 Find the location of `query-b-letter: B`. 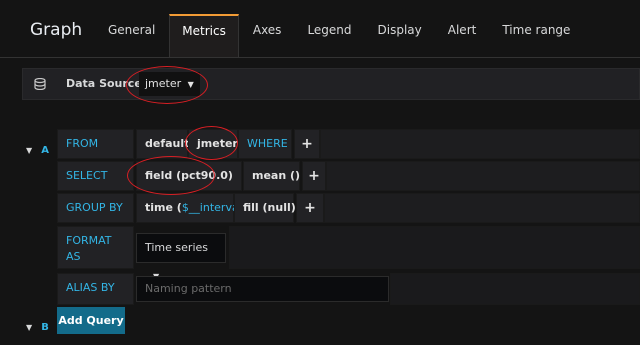

query-b-letter: B is located at coordinates (45, 327).